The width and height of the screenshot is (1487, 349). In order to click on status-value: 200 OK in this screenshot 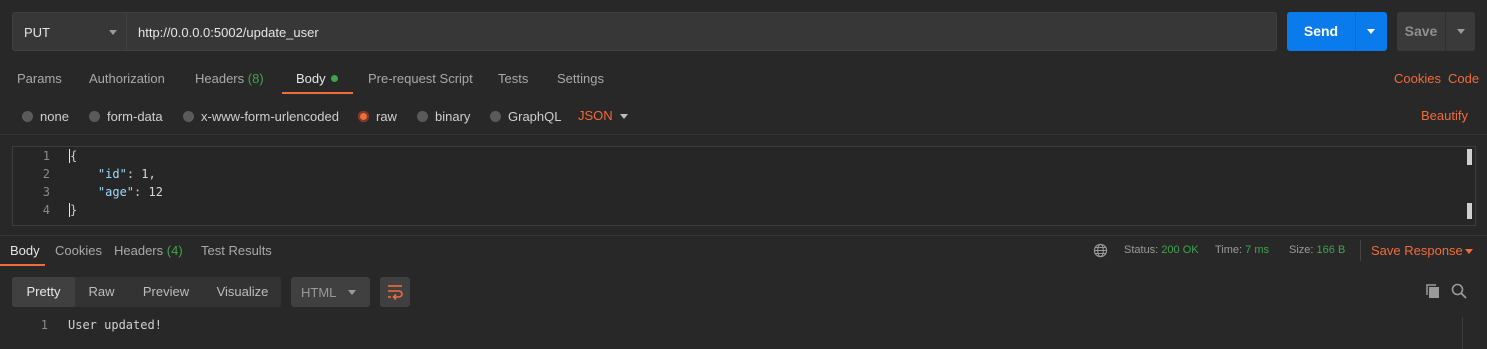, I will do `click(1180, 250)`.